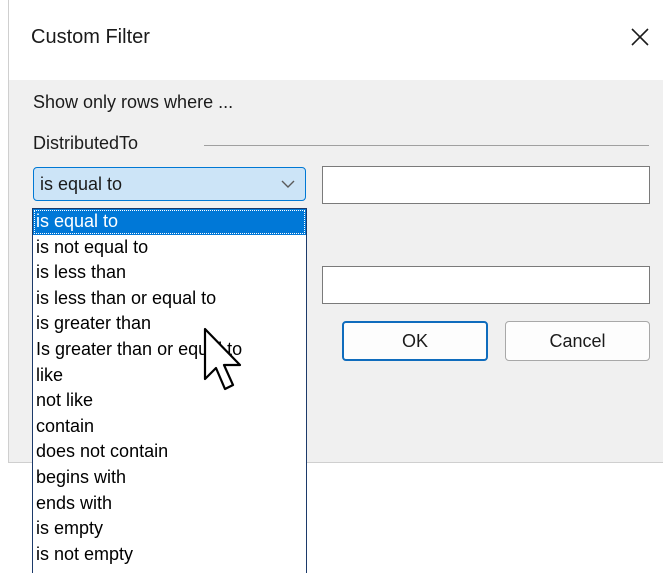  Describe the element at coordinates (169, 184) in the screenshot. I see `operator-combobox: is equal to` at that location.